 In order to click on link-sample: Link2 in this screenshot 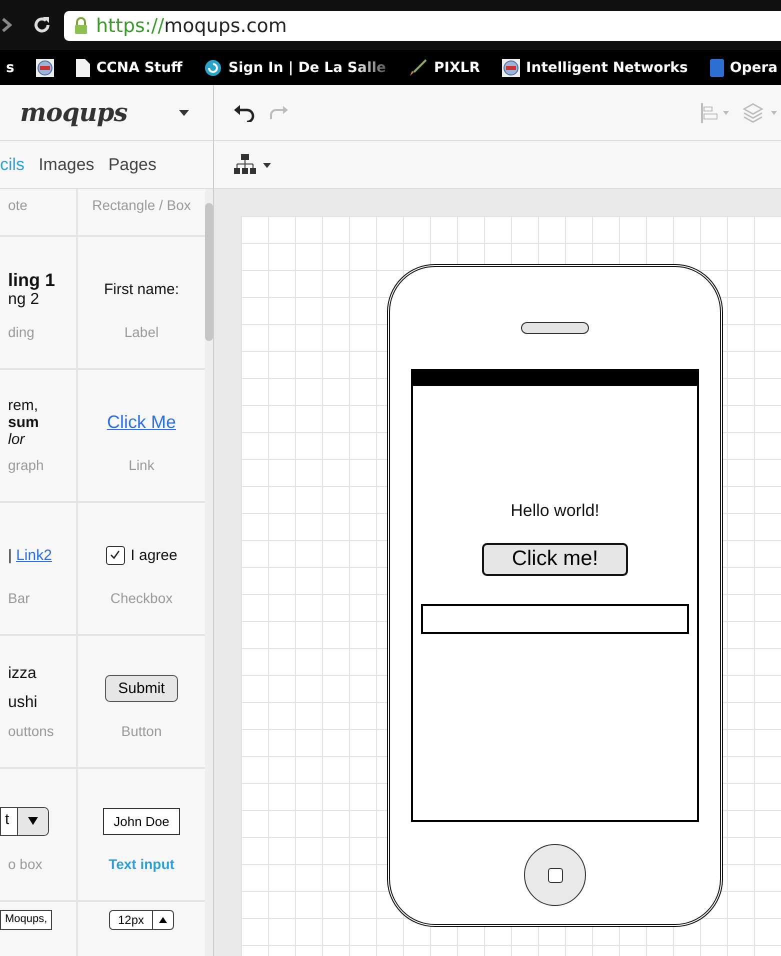, I will do `click(34, 555)`.